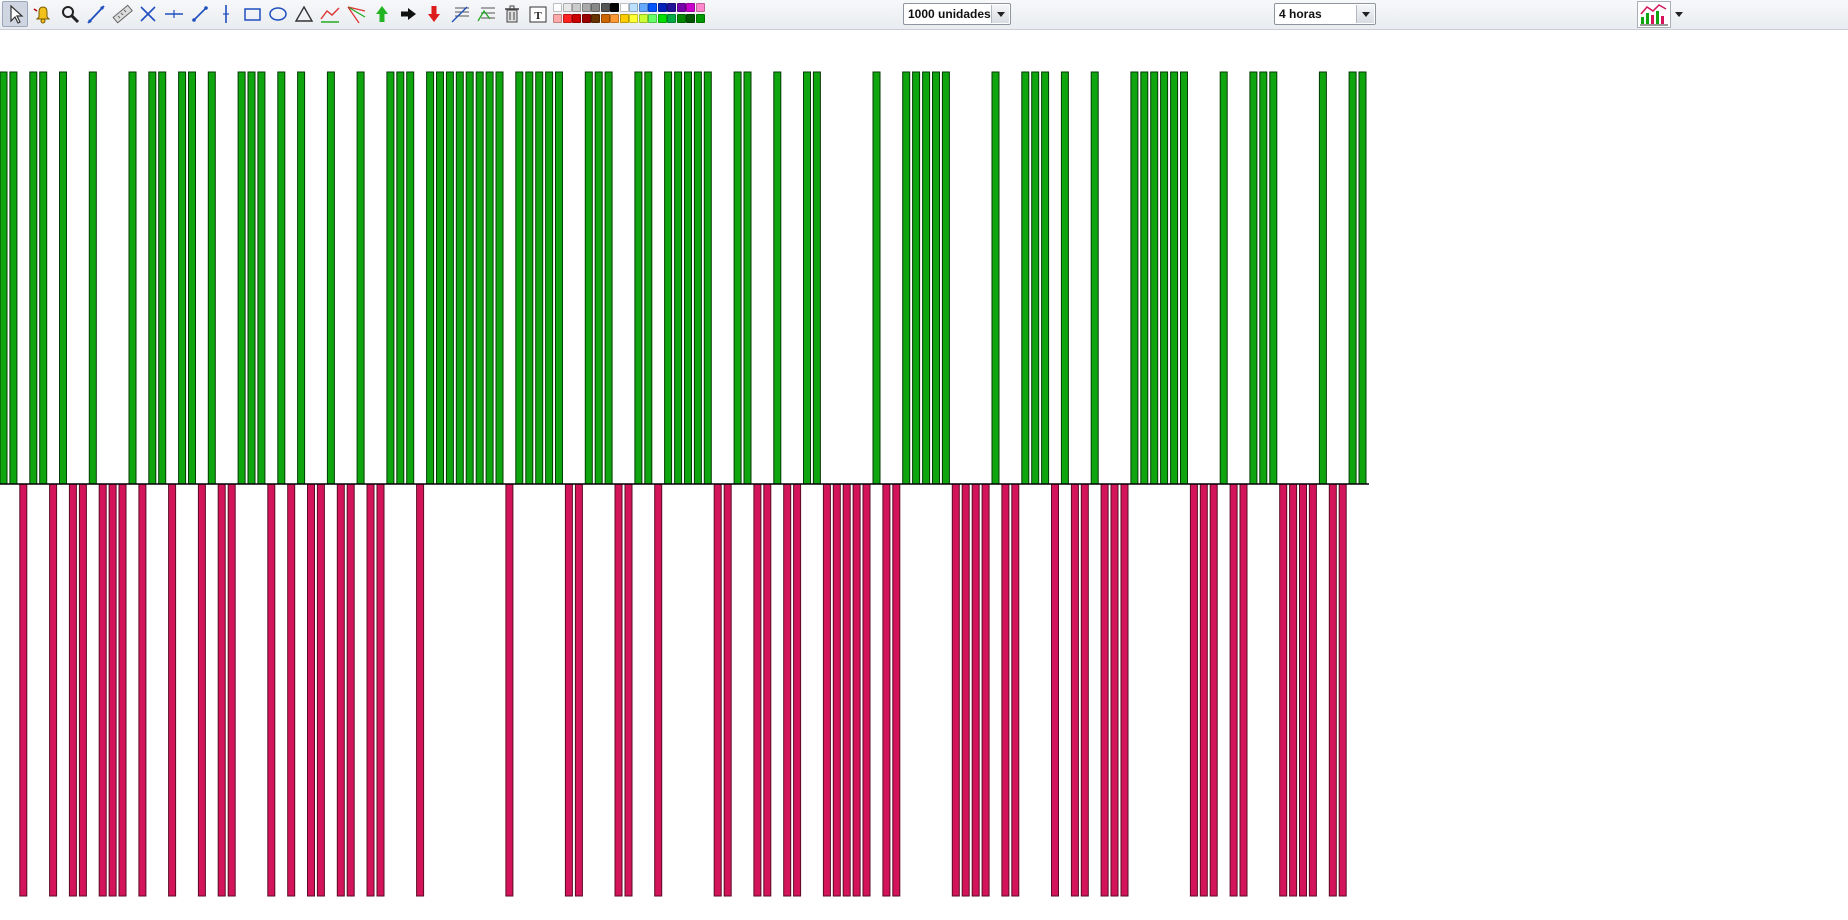  What do you see at coordinates (148, 14) in the screenshot?
I see `ray-line-icon` at bounding box center [148, 14].